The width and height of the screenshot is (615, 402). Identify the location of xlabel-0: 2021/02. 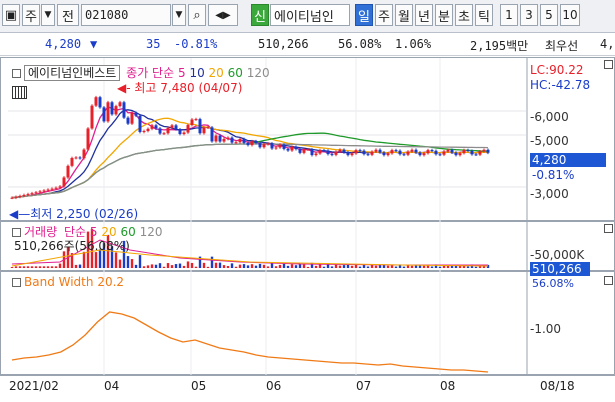
(34, 386).